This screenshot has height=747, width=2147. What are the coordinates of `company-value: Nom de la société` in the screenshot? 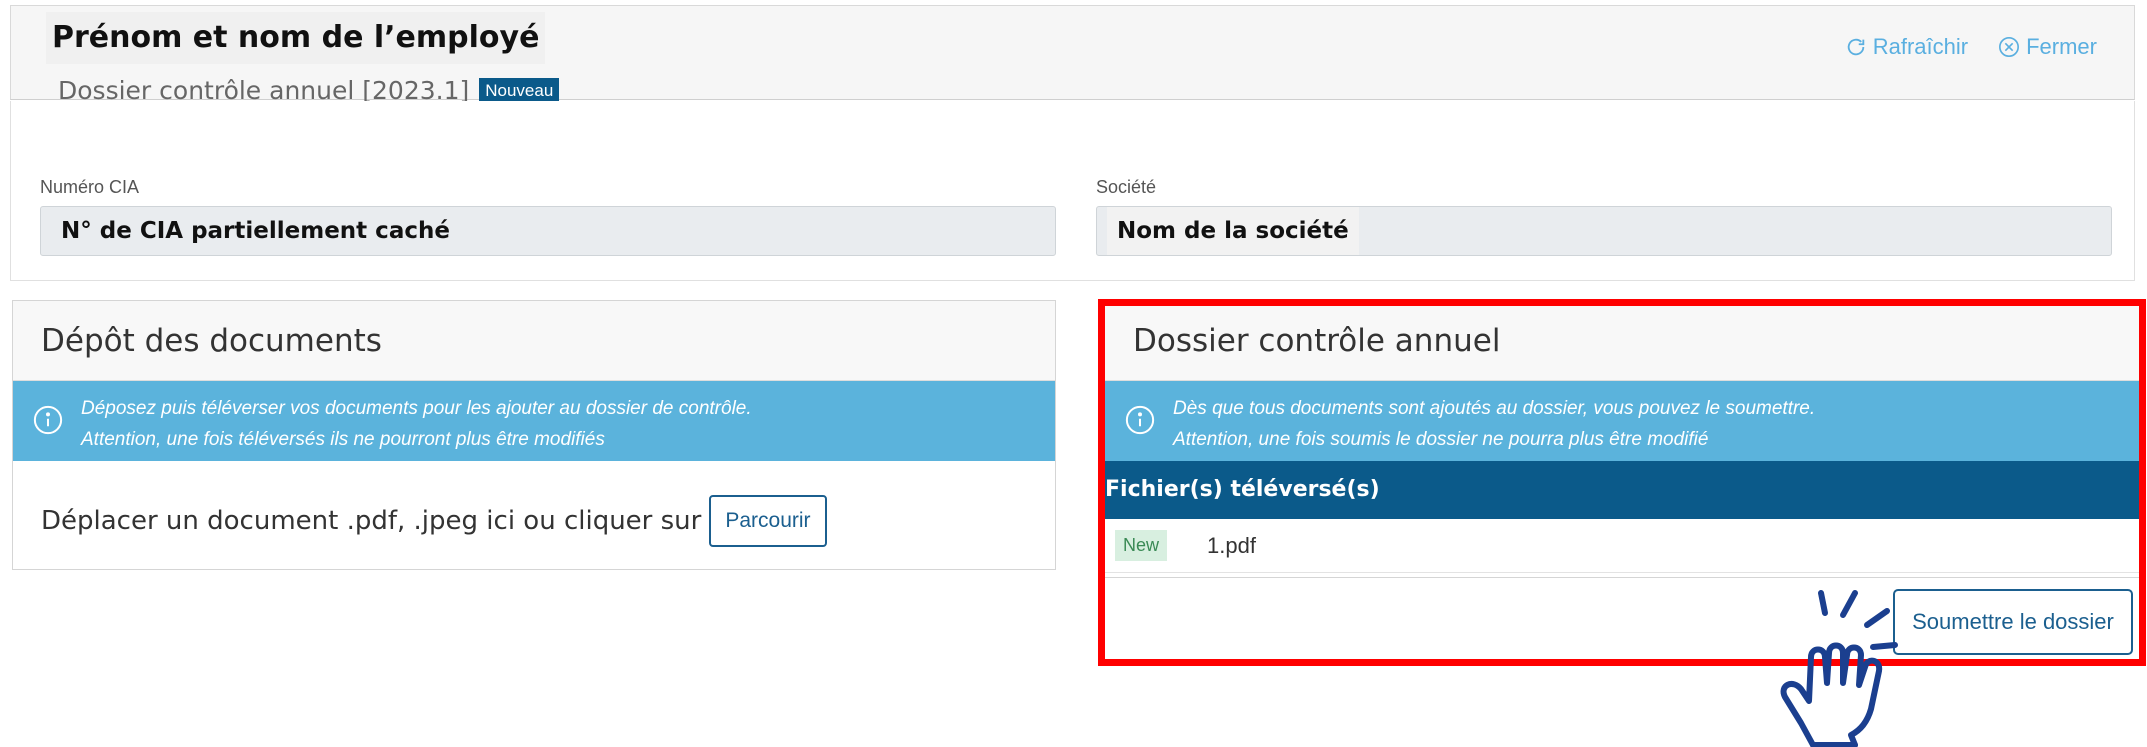 It's located at (1233, 231).